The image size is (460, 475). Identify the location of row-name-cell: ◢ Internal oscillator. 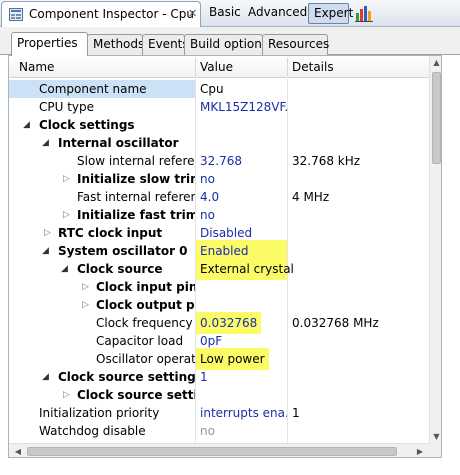
(102, 143).